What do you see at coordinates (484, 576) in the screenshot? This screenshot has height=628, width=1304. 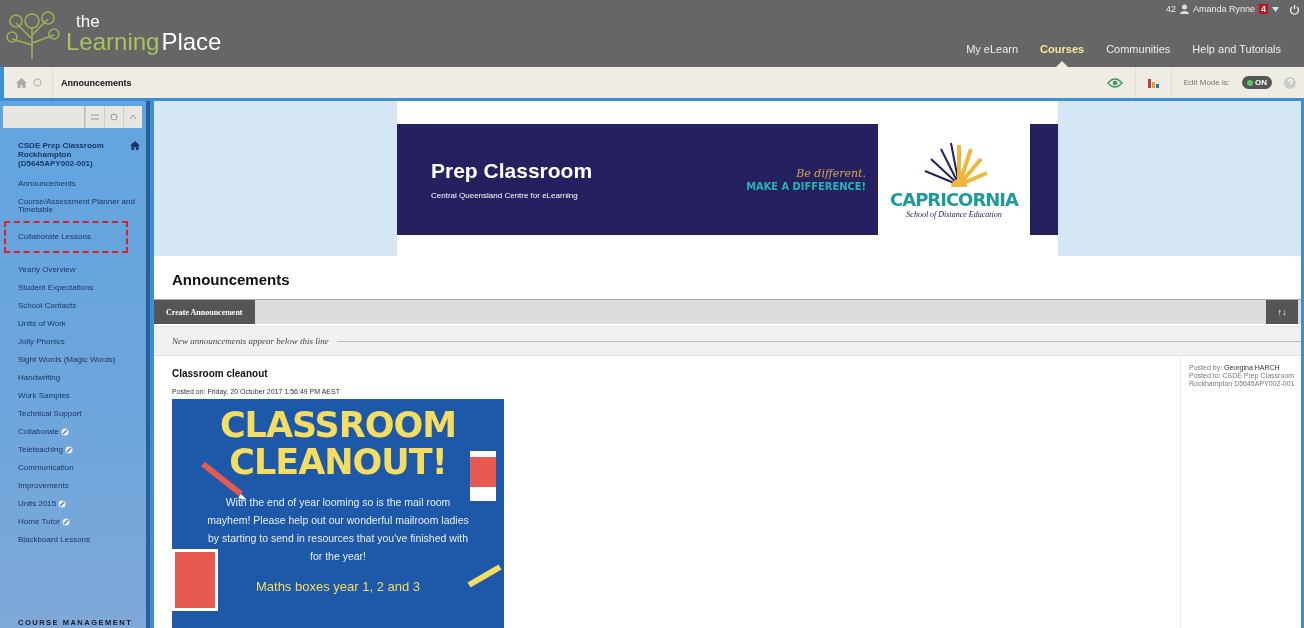 I see `crayon-icon` at bounding box center [484, 576].